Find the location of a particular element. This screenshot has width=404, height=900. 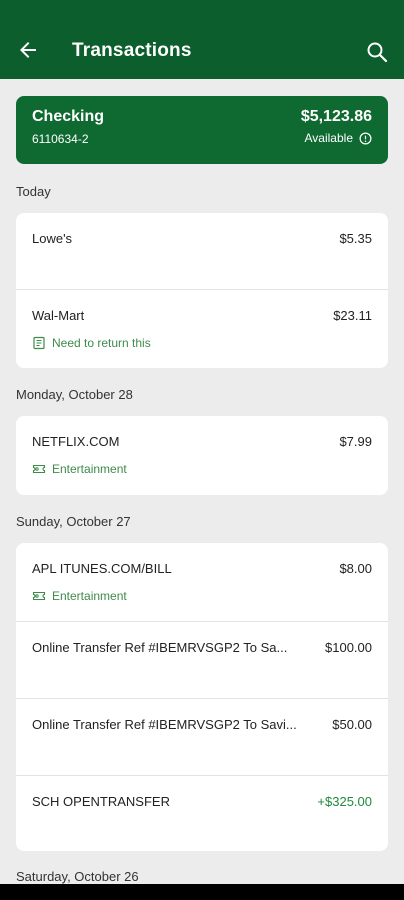

available-label-group: Available is located at coordinates (338, 138).